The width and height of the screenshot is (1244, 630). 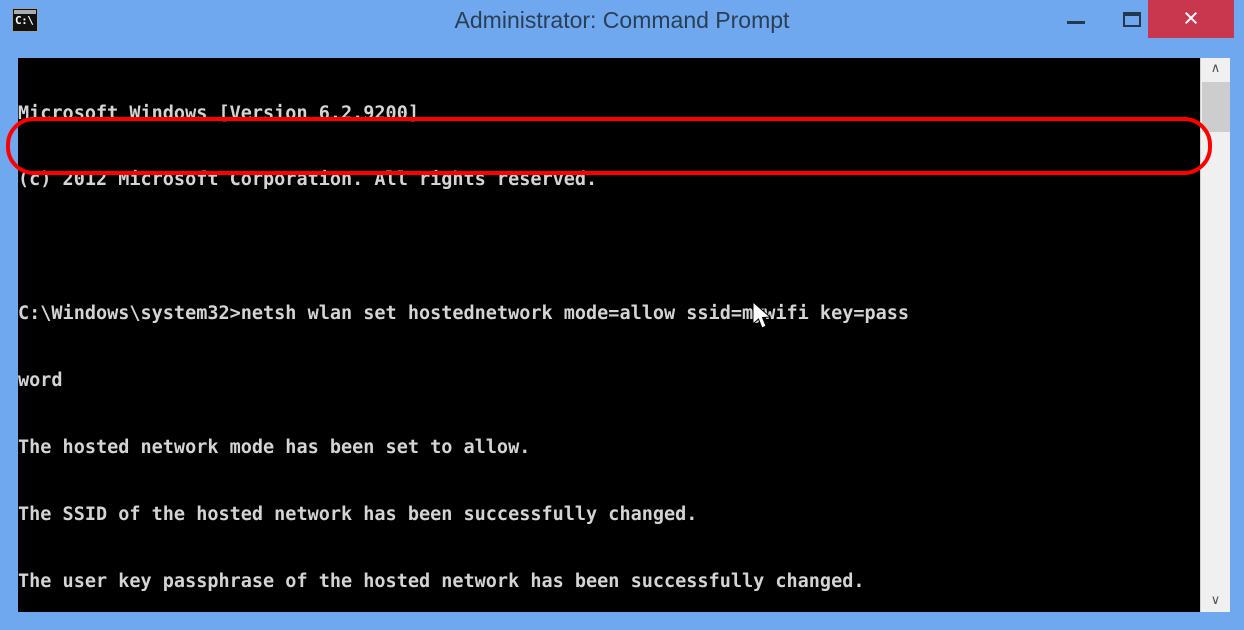 I want to click on close-button: ×, so click(x=1191, y=19).